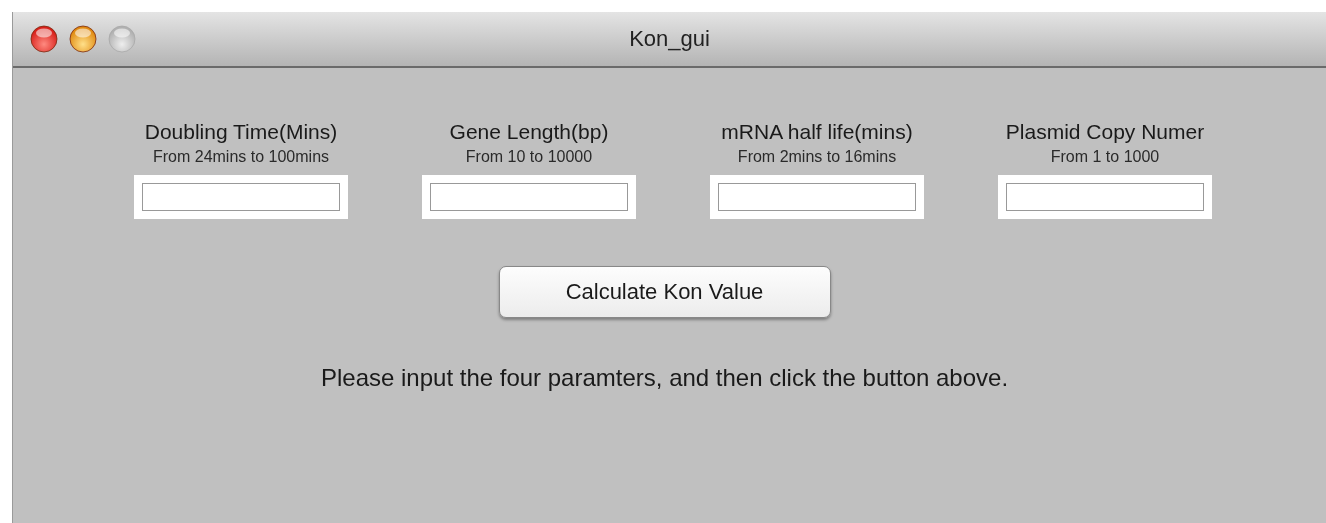 The image size is (1326, 523). What do you see at coordinates (1105, 132) in the screenshot?
I see `field-label: Plasmid Copy Numer` at bounding box center [1105, 132].